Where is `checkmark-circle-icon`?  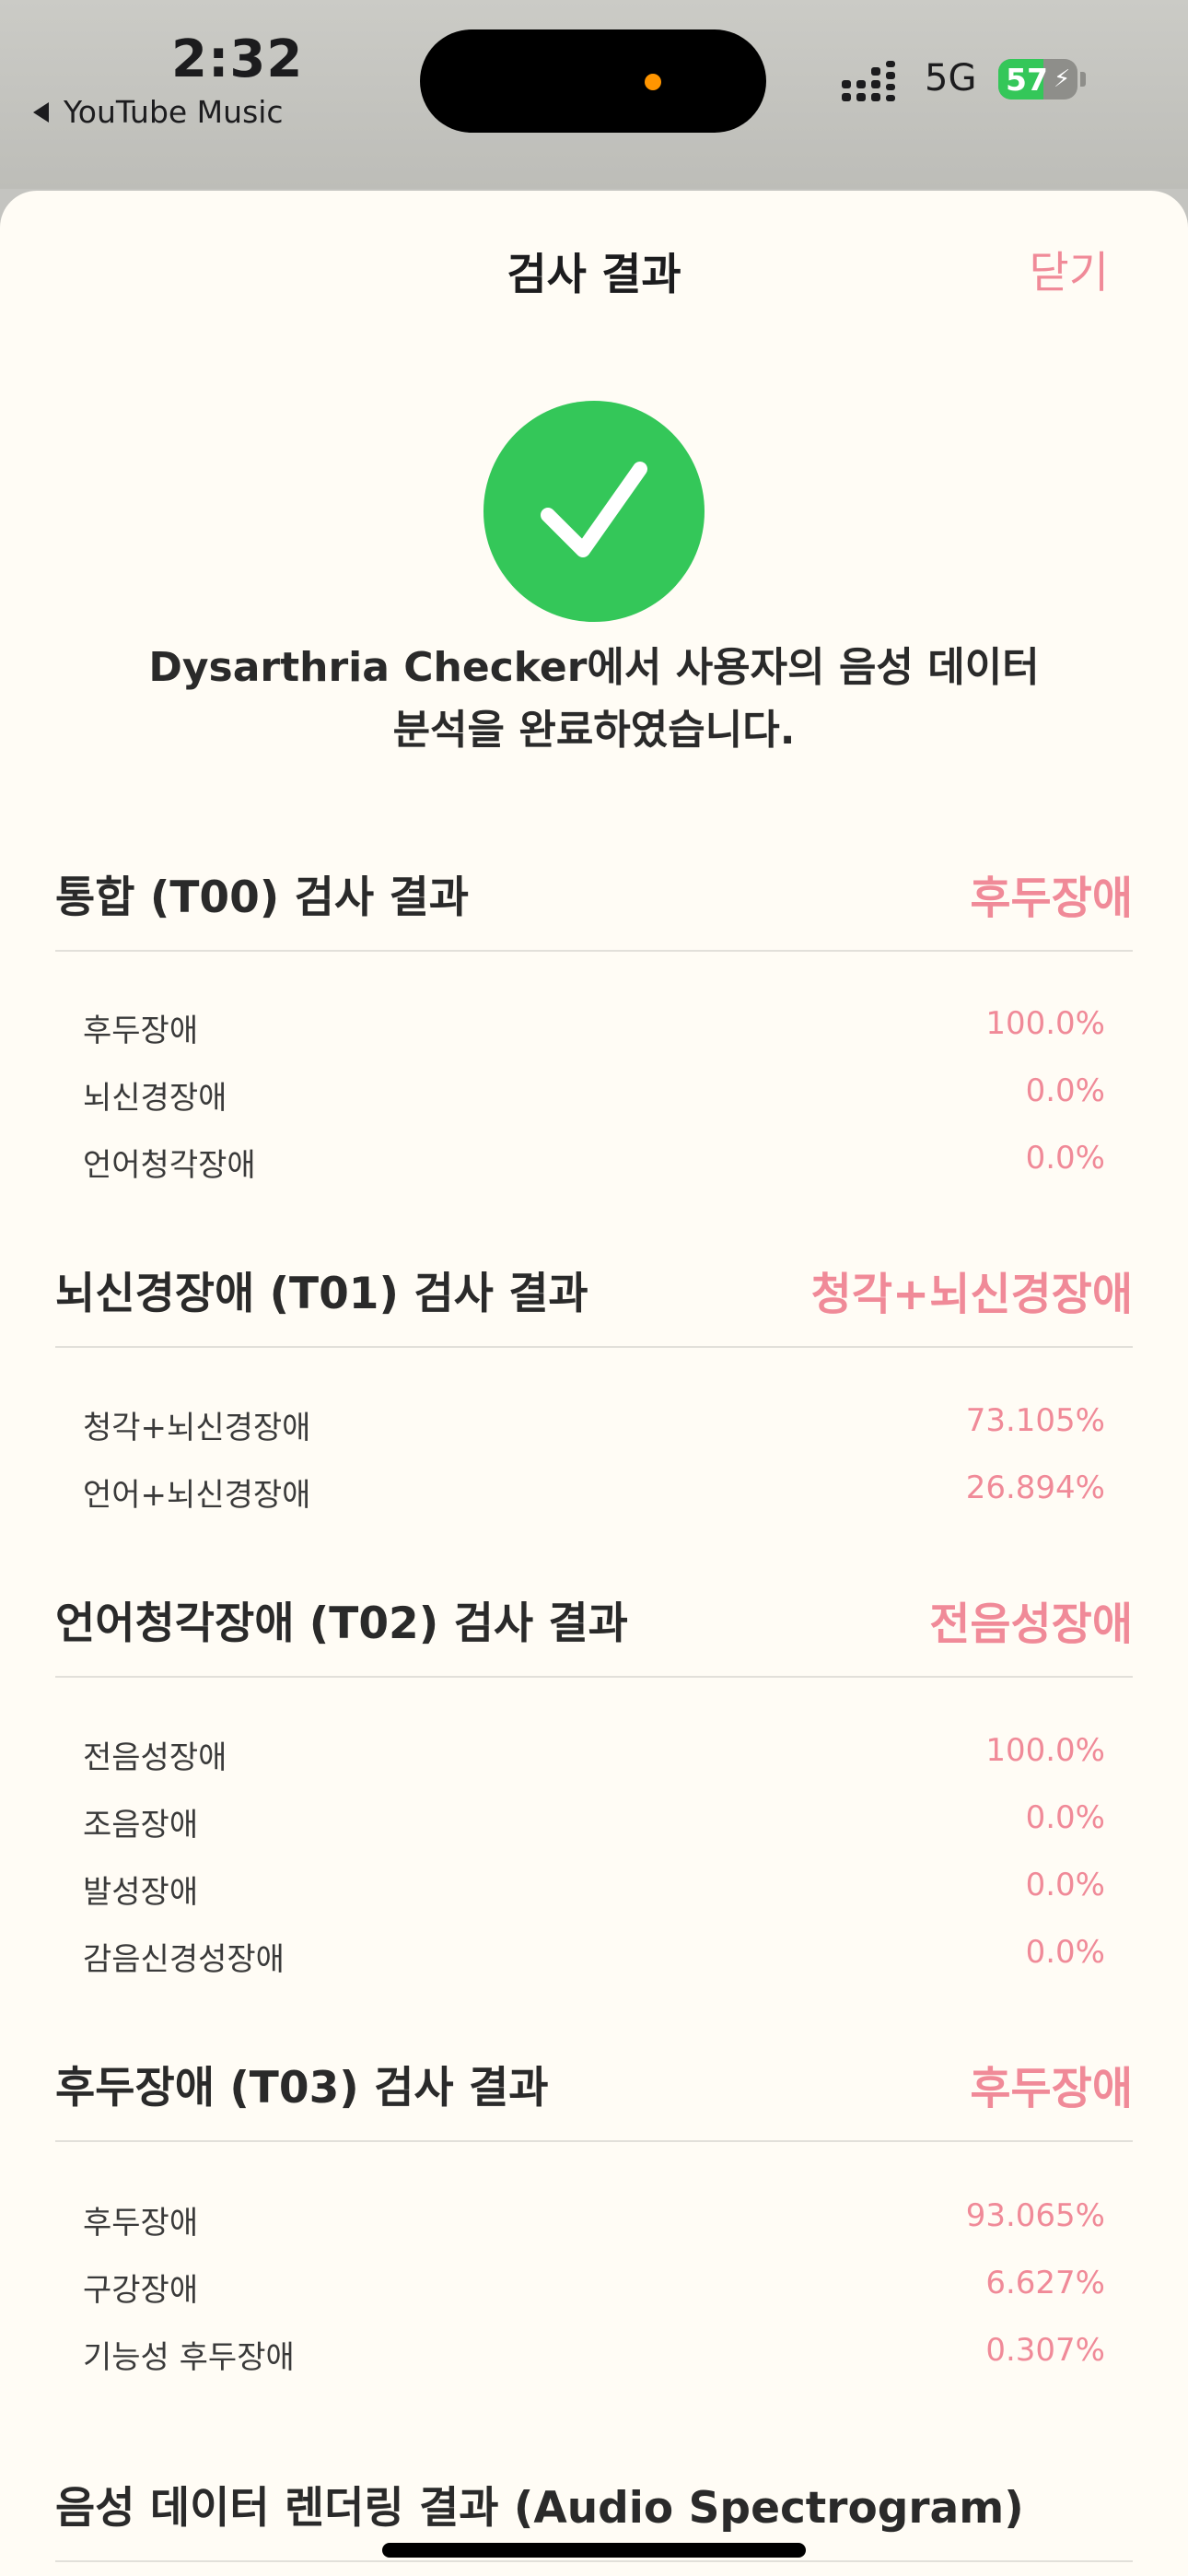
checkmark-circle-icon is located at coordinates (594, 511).